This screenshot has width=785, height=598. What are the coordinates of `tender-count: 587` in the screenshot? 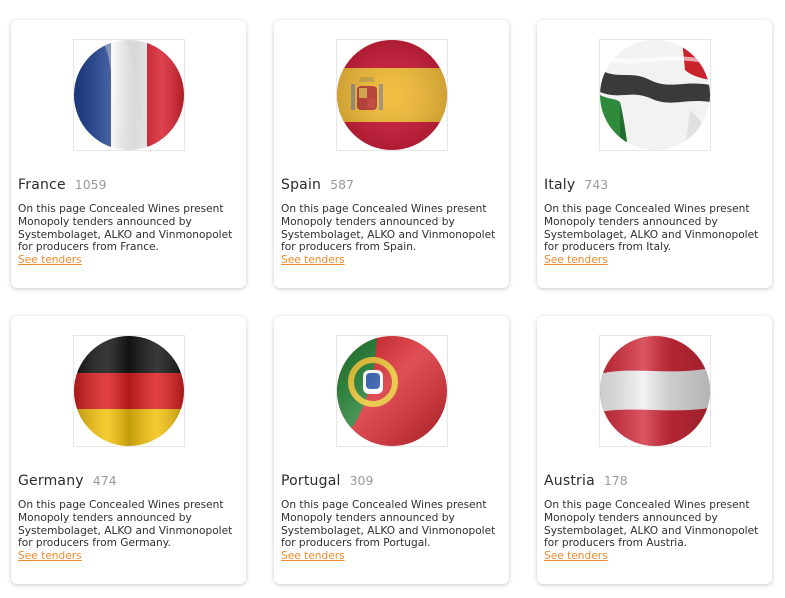 It's located at (342, 184).